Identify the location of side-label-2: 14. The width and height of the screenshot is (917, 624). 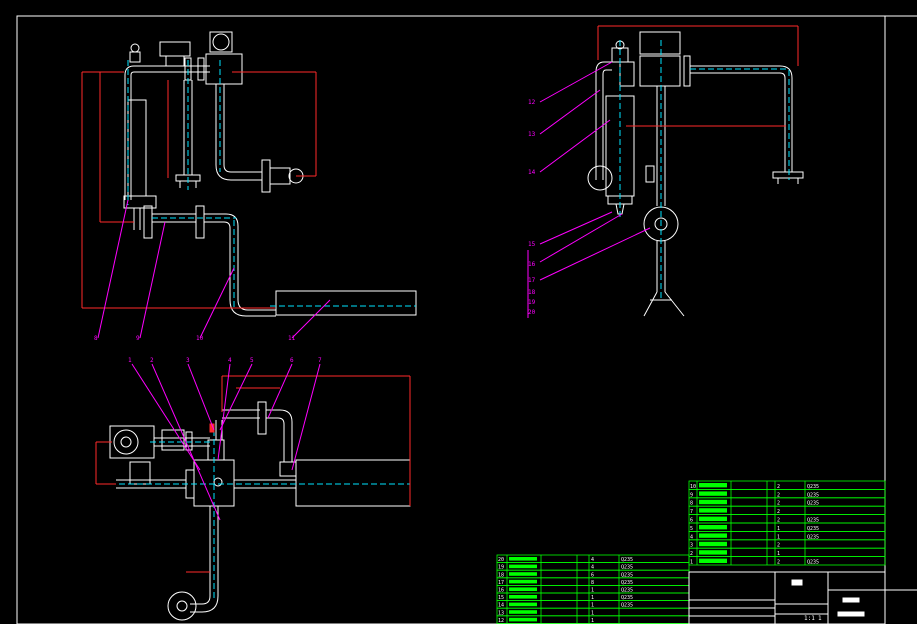
(532, 172).